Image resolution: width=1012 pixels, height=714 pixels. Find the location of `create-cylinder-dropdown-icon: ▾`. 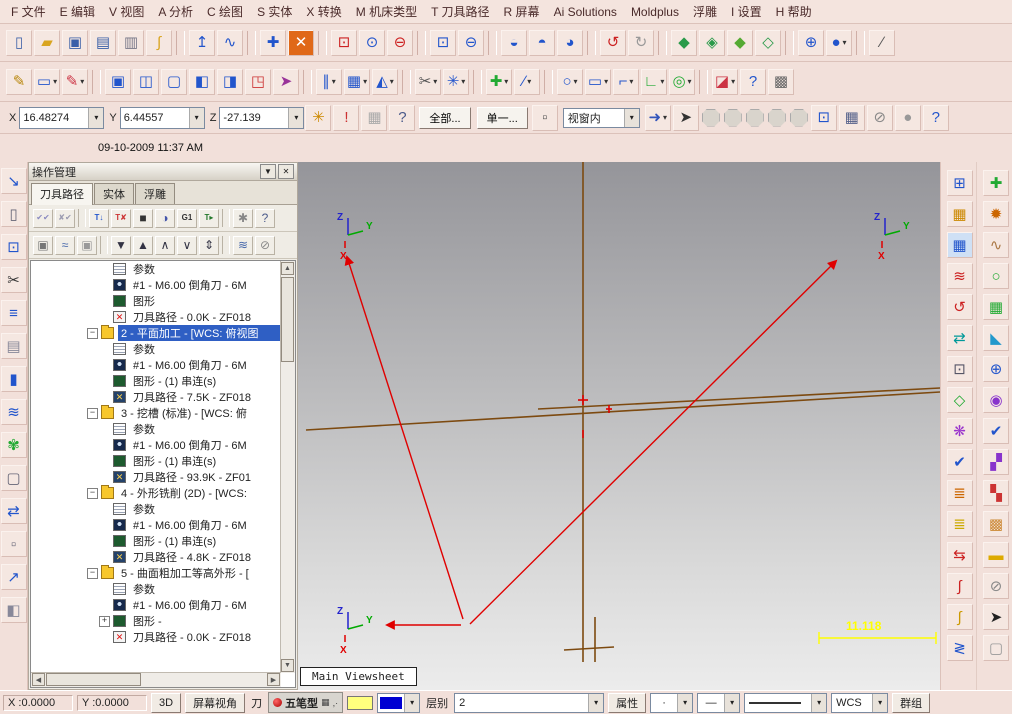

create-cylinder-dropdown-icon: ▾ is located at coordinates (690, 81).